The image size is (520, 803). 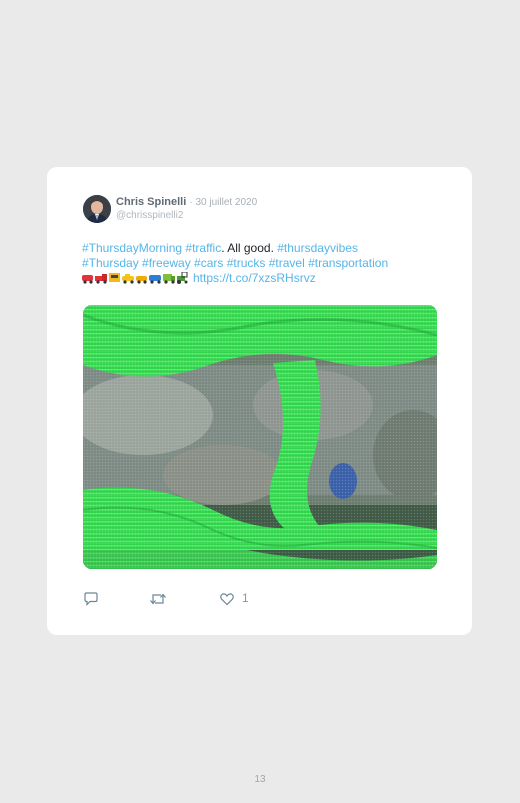 I want to click on author-name: Chris Spinelli, so click(x=151, y=202).